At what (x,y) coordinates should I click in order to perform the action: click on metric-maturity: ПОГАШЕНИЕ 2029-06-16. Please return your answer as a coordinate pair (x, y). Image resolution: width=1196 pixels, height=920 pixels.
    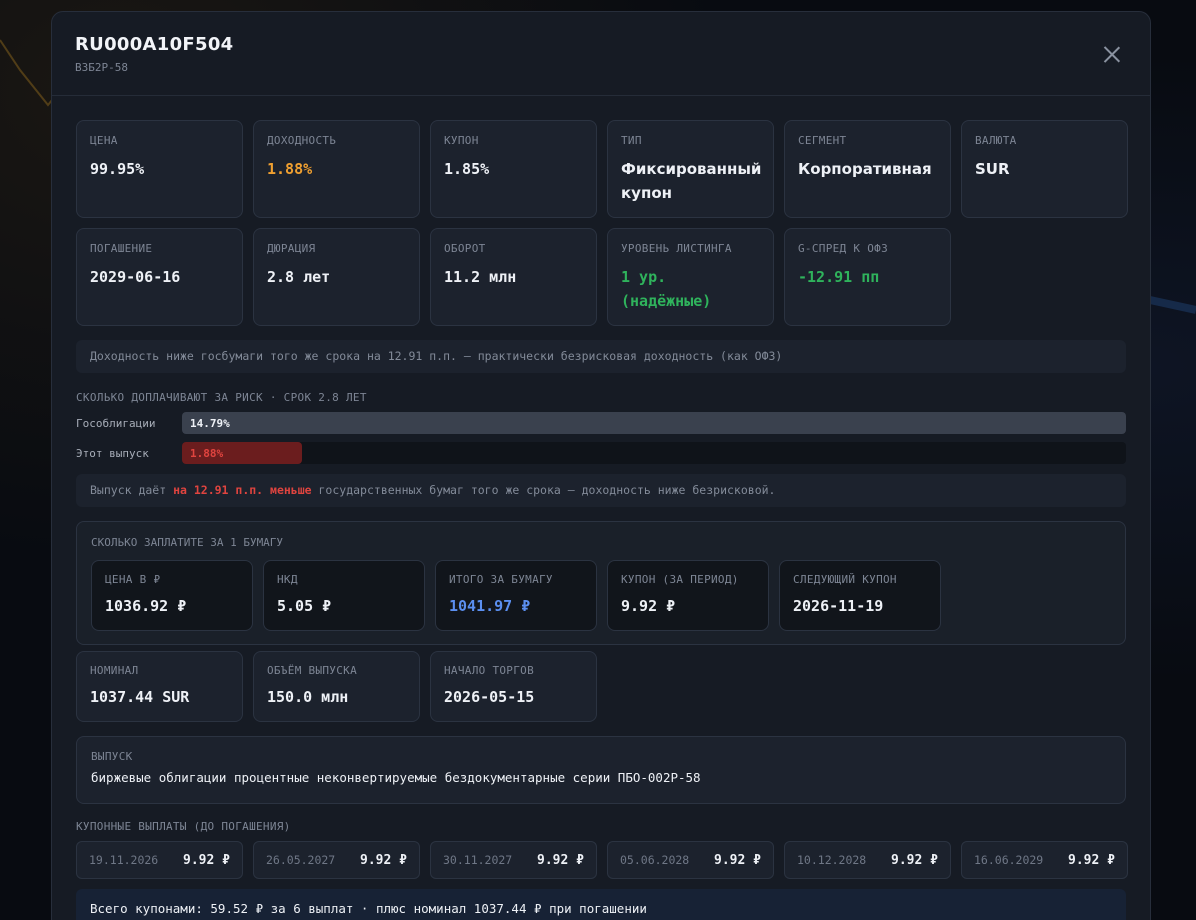
    Looking at the image, I should click on (159, 277).